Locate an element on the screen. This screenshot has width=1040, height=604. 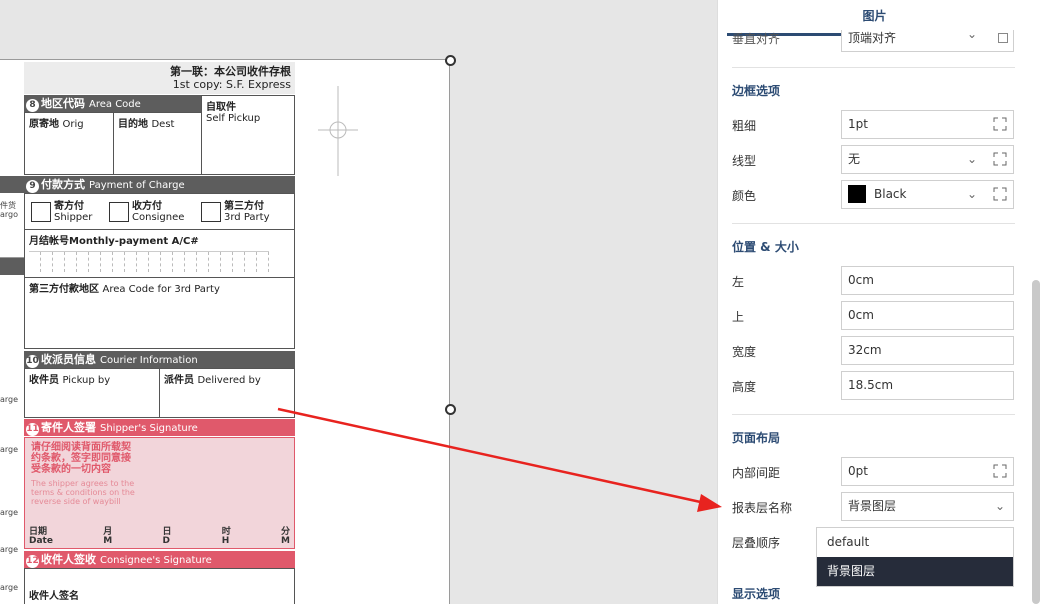
origin-cell: 原寄地 Orig is located at coordinates (69, 143).